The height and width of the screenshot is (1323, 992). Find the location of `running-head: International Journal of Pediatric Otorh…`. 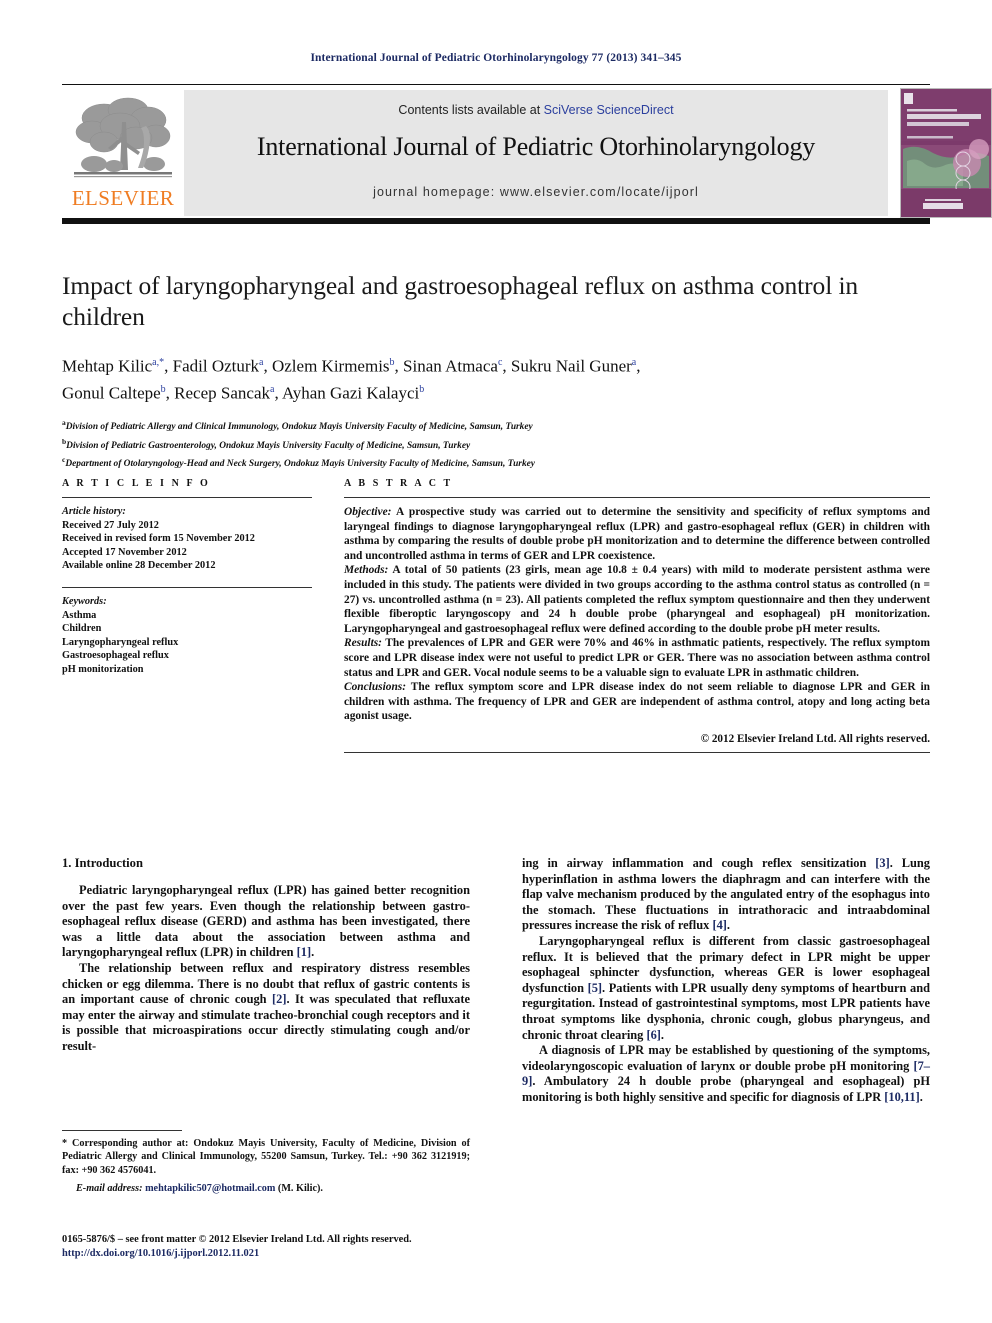

running-head: International Journal of Pediatric Otorh… is located at coordinates (496, 58).